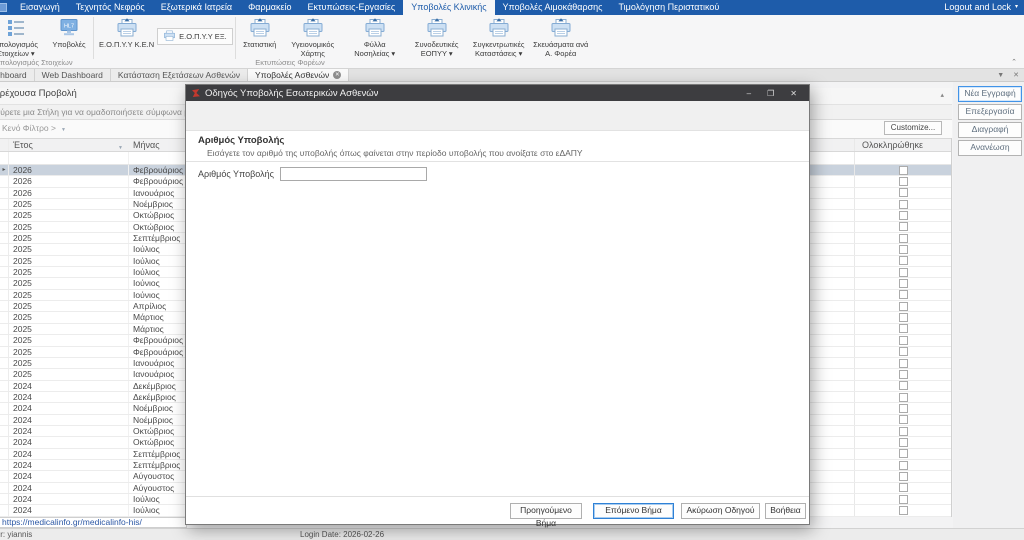 The height and width of the screenshot is (540, 1024). What do you see at coordinates (499, 36) in the screenshot?
I see `ribbon-button: Συγκεντρωτικές Καταστάσεις ▾` at bounding box center [499, 36].